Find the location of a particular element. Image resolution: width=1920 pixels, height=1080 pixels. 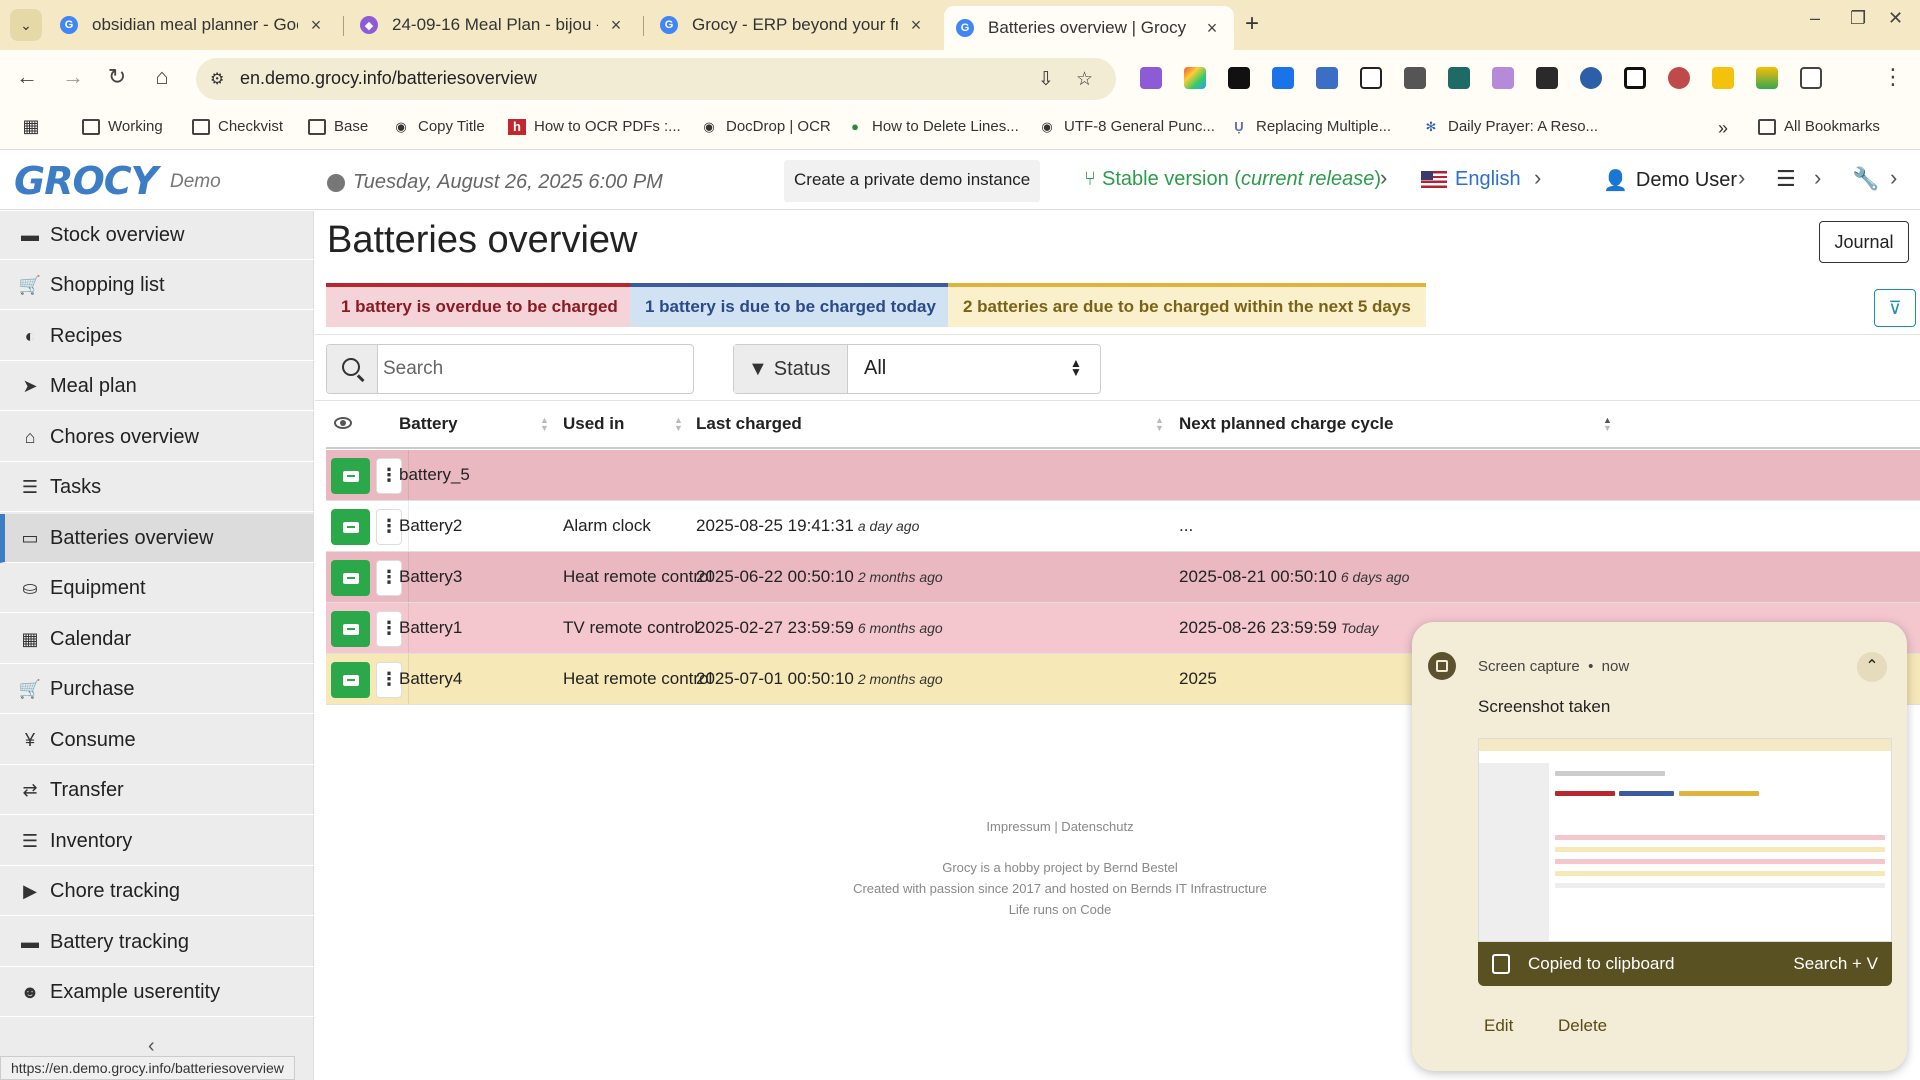

sidebar-item-chore-tracking: ▶ Chore tracking is located at coordinates (157, 891).